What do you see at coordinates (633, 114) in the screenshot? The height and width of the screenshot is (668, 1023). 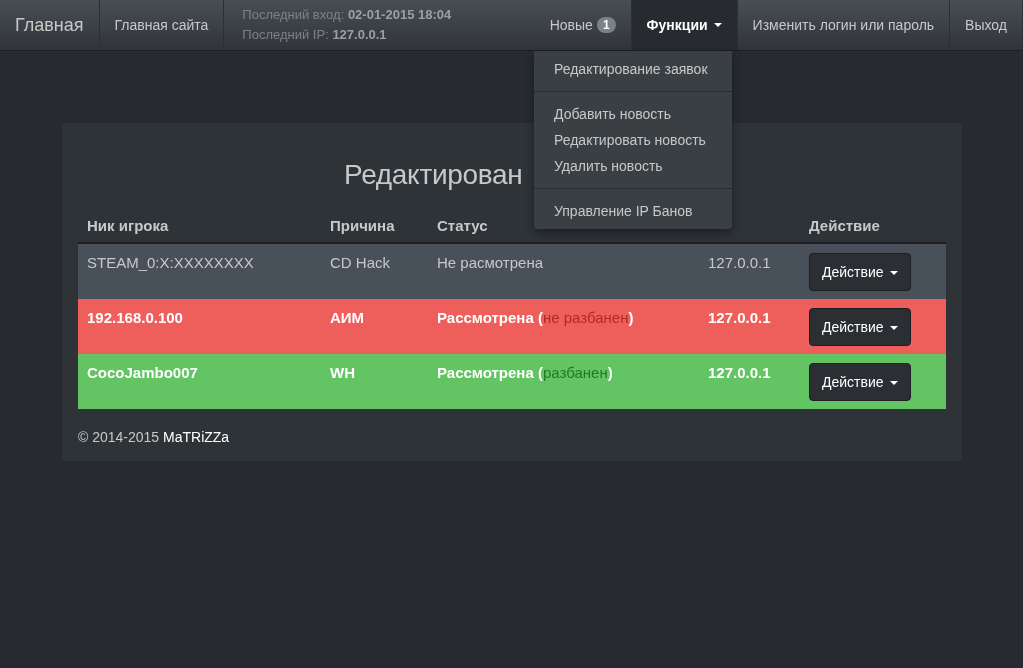 I see `menu-item: Добавить новость` at bounding box center [633, 114].